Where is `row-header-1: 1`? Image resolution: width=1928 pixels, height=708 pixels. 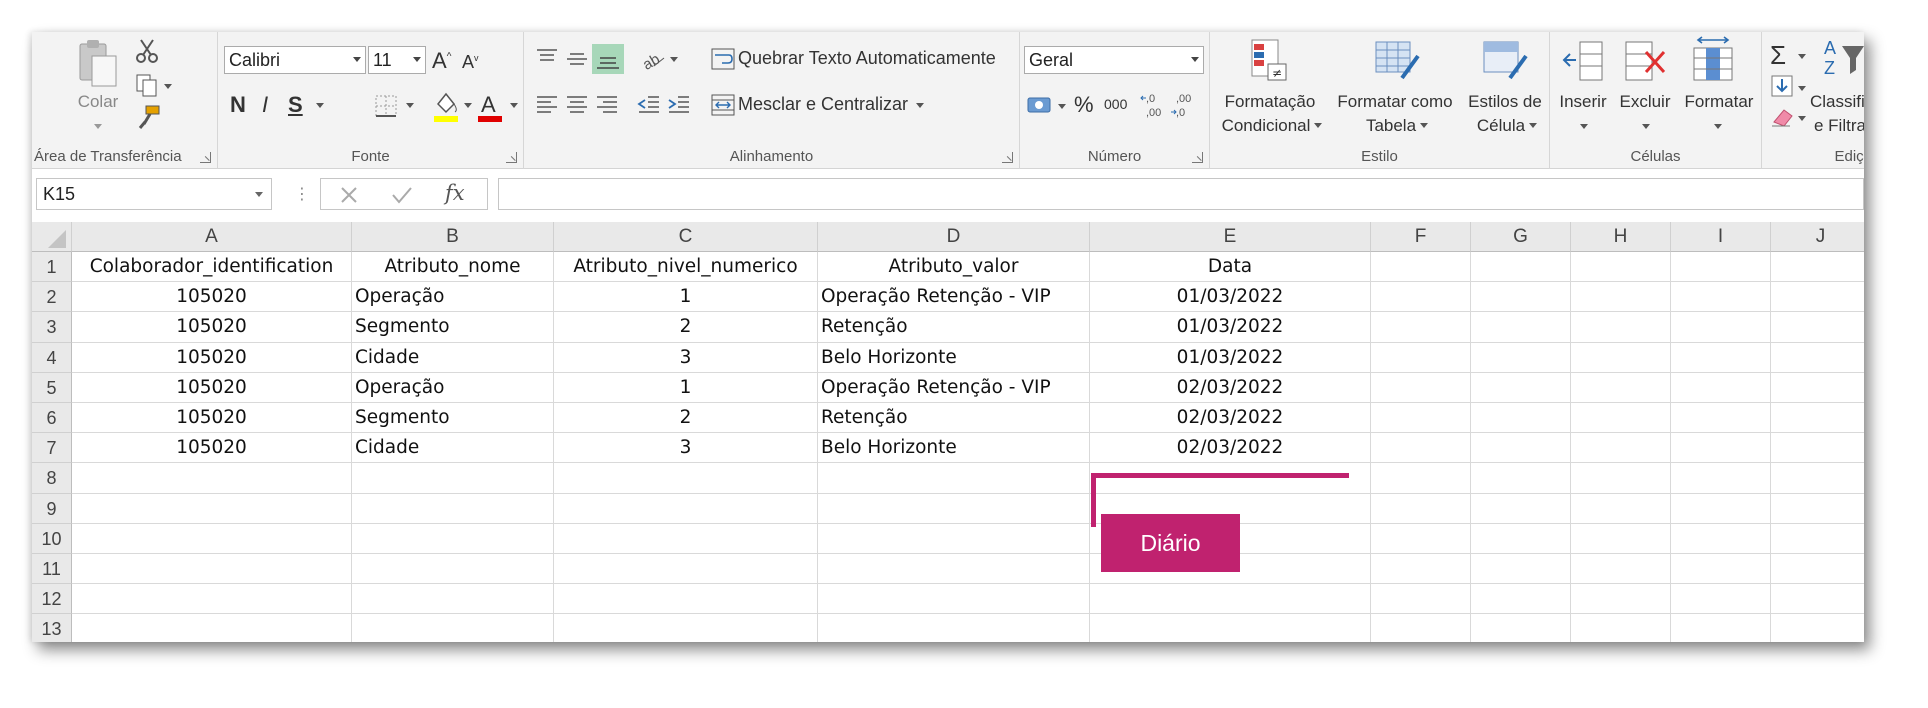 row-header-1: 1 is located at coordinates (52, 267).